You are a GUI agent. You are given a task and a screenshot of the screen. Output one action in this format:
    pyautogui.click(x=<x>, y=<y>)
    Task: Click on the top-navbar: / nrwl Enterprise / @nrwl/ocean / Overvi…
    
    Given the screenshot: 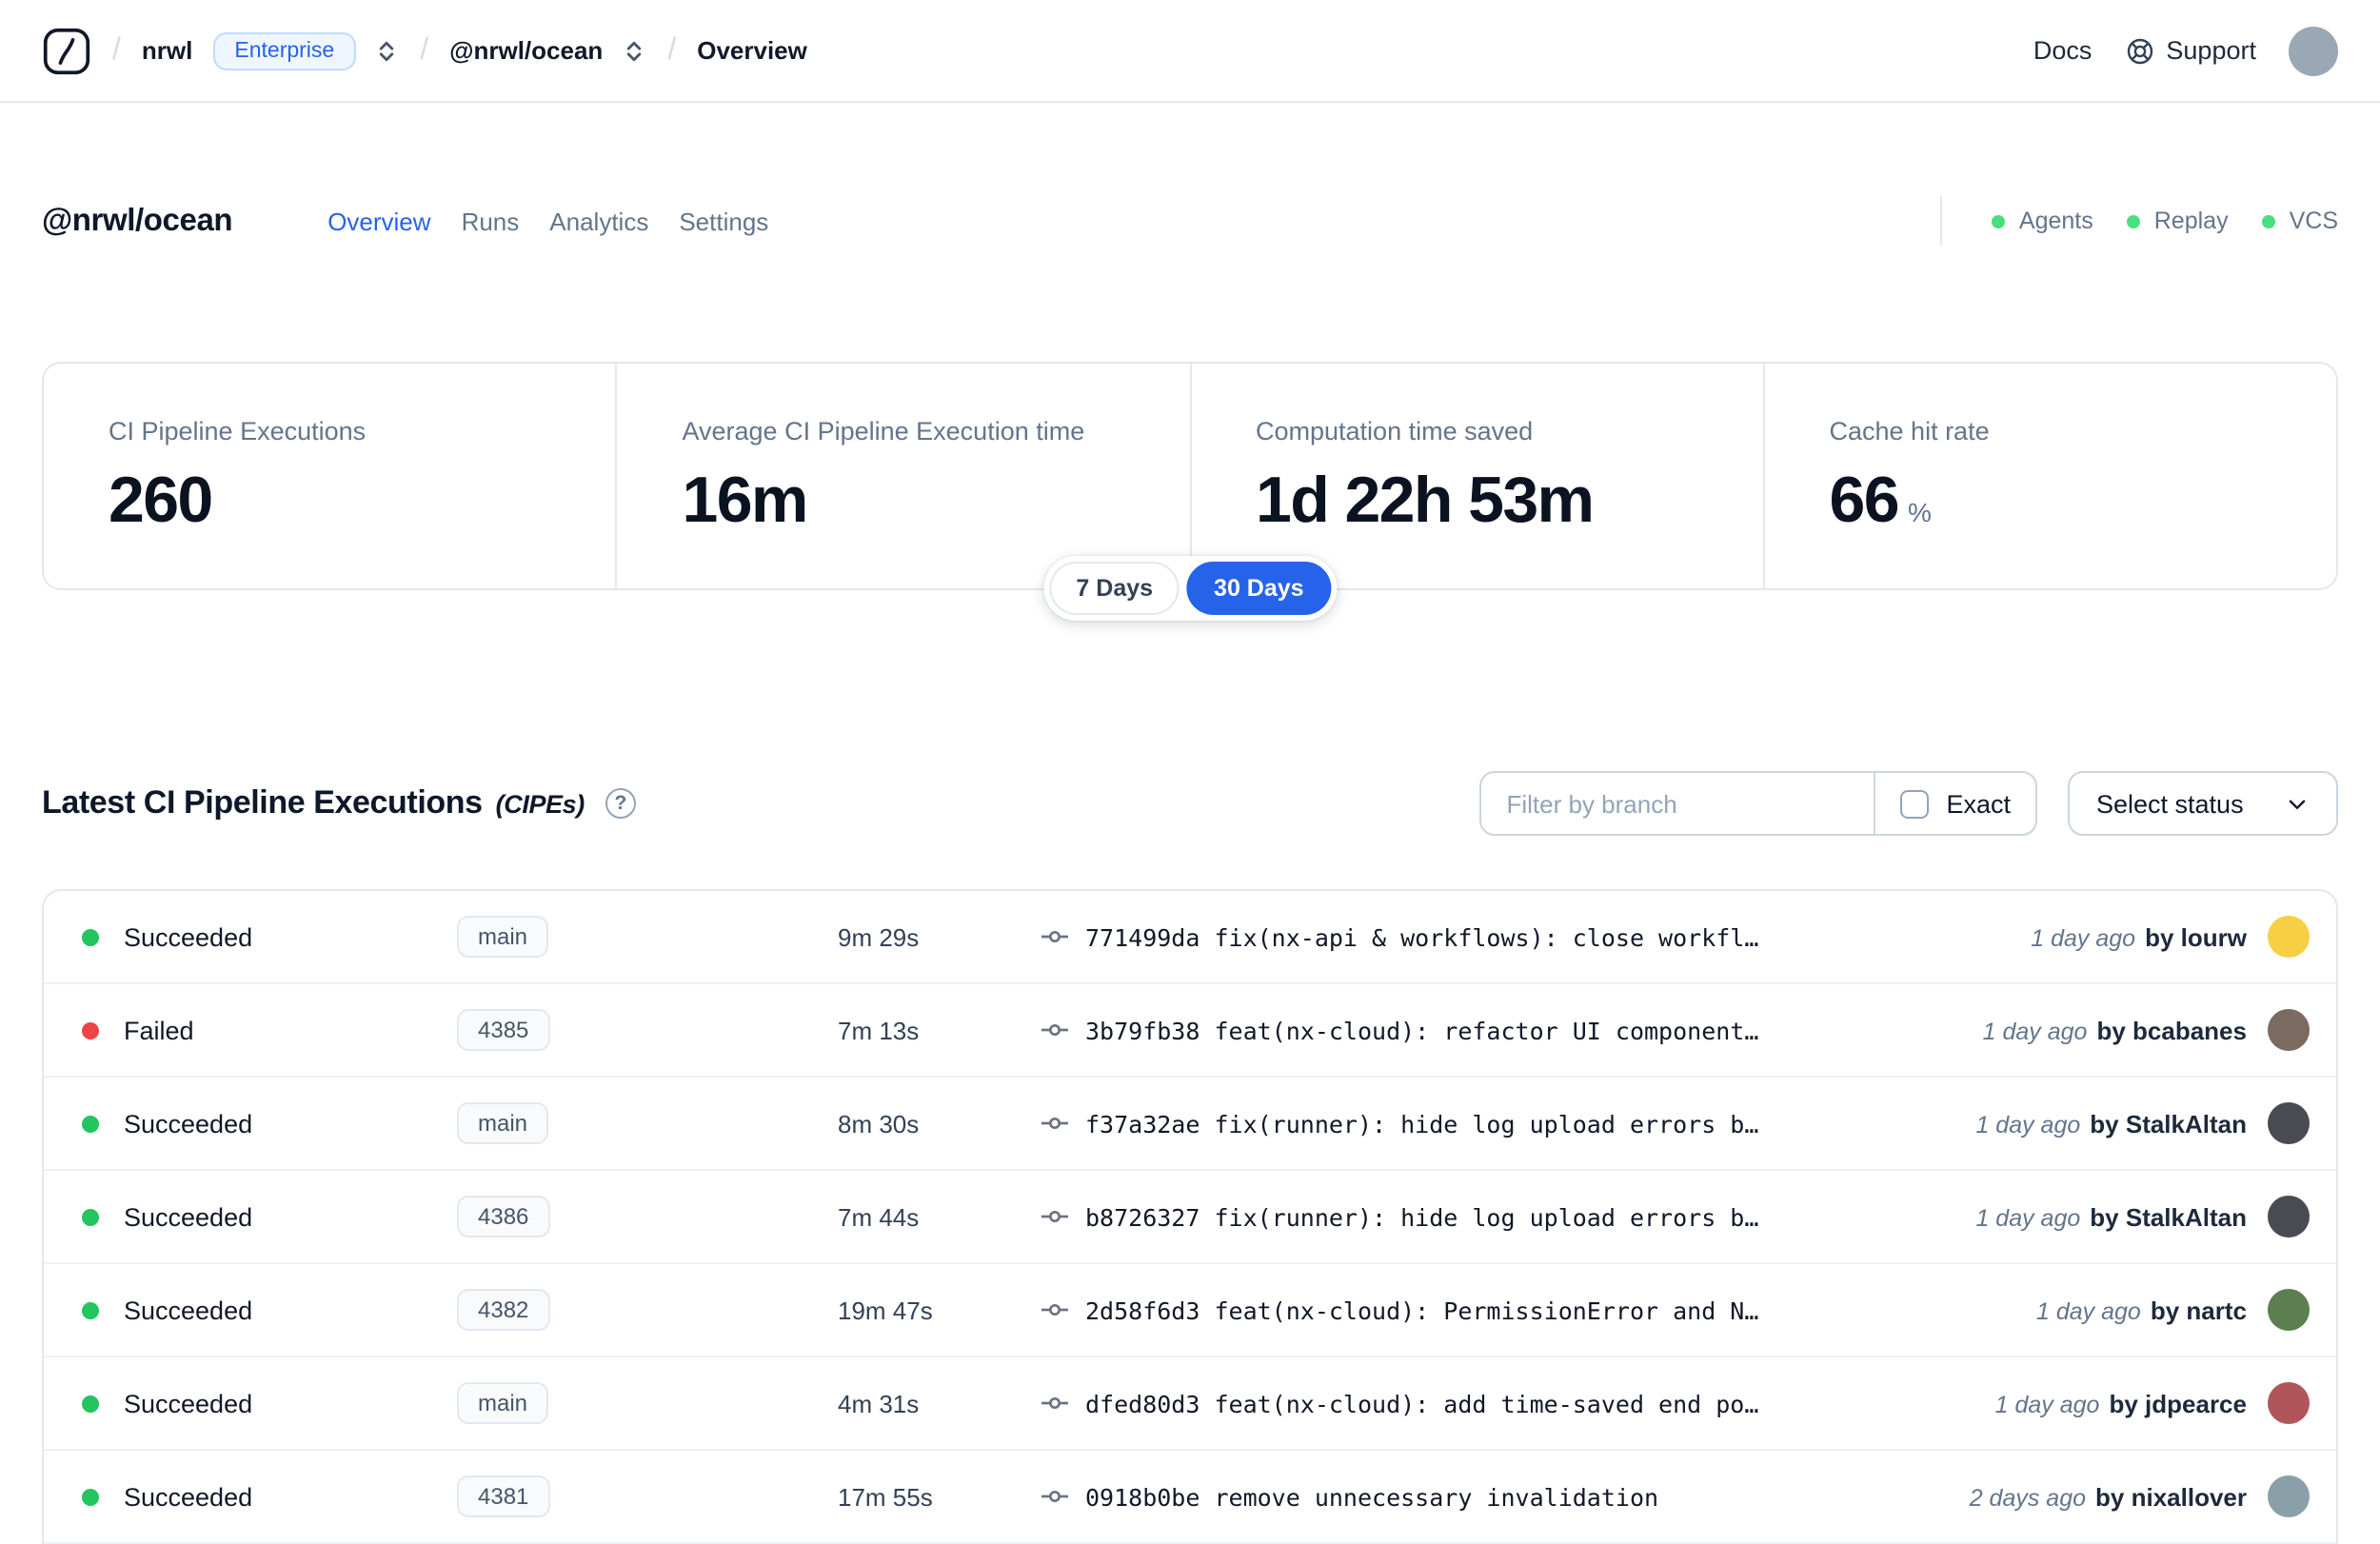 What is the action you would take?
    pyautogui.click(x=1190, y=51)
    